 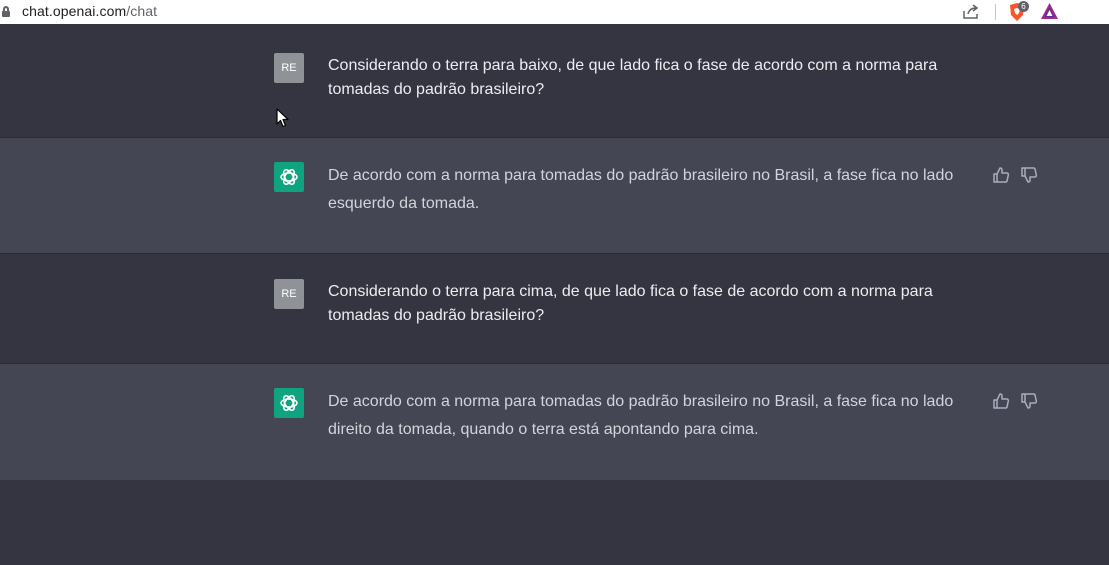 I want to click on share-icon, so click(x=971, y=12).